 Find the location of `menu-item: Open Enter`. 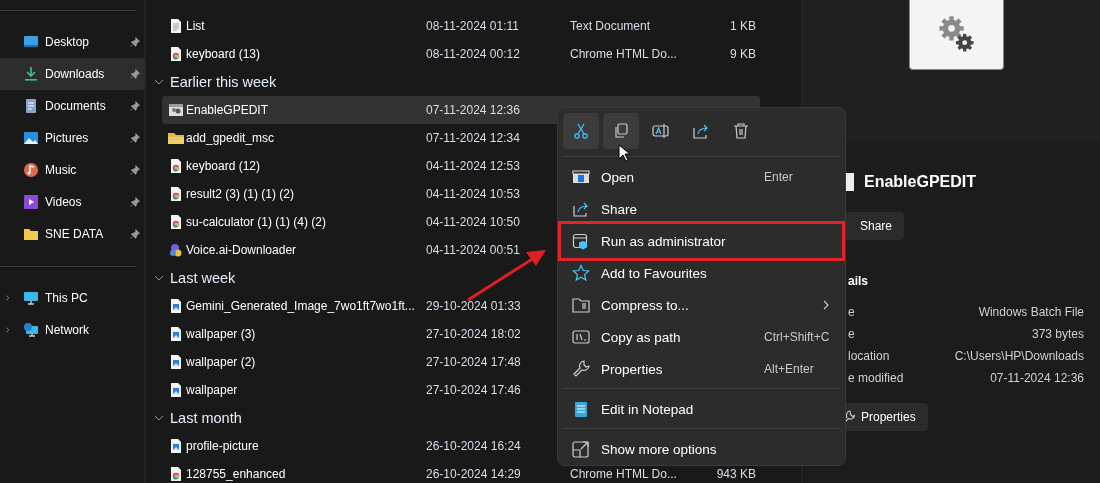

menu-item: Open Enter is located at coordinates (701, 177).